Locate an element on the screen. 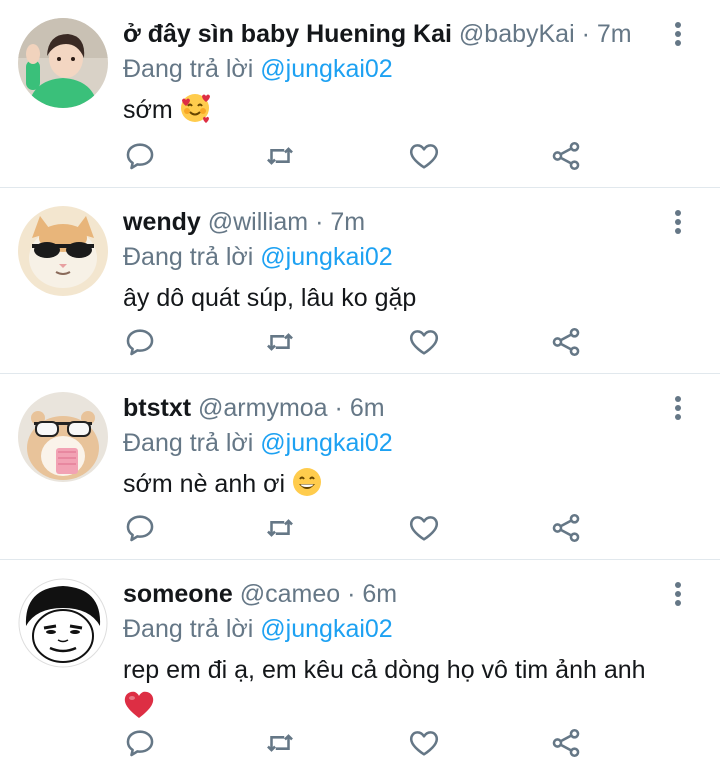  red-heart-icon is located at coordinates (139, 710).